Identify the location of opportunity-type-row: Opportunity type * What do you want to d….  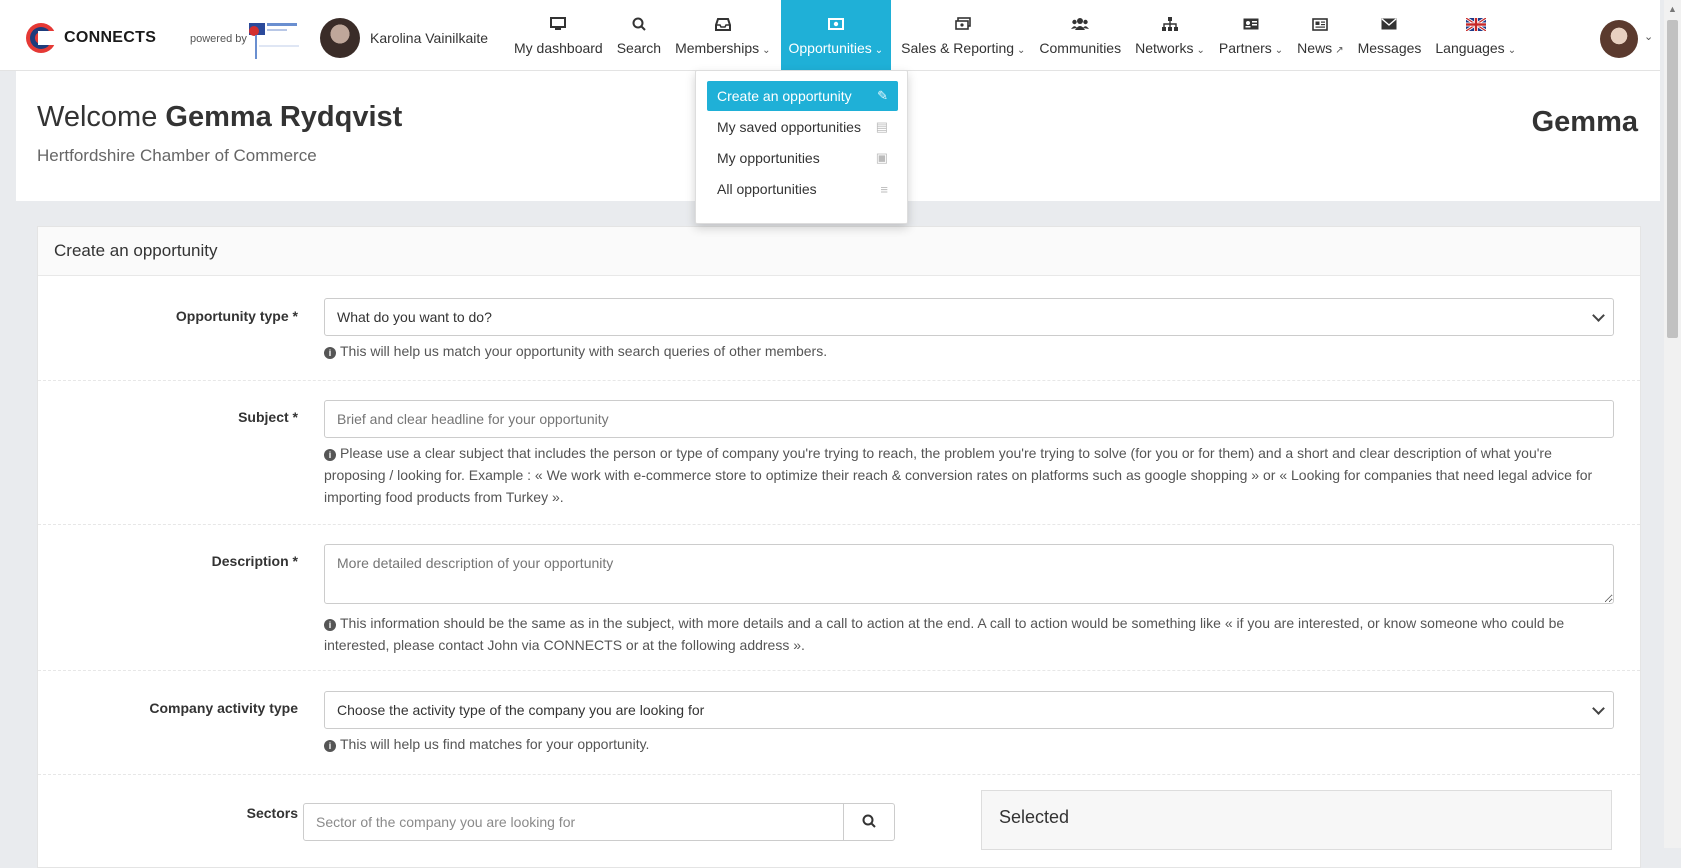
(839, 328).